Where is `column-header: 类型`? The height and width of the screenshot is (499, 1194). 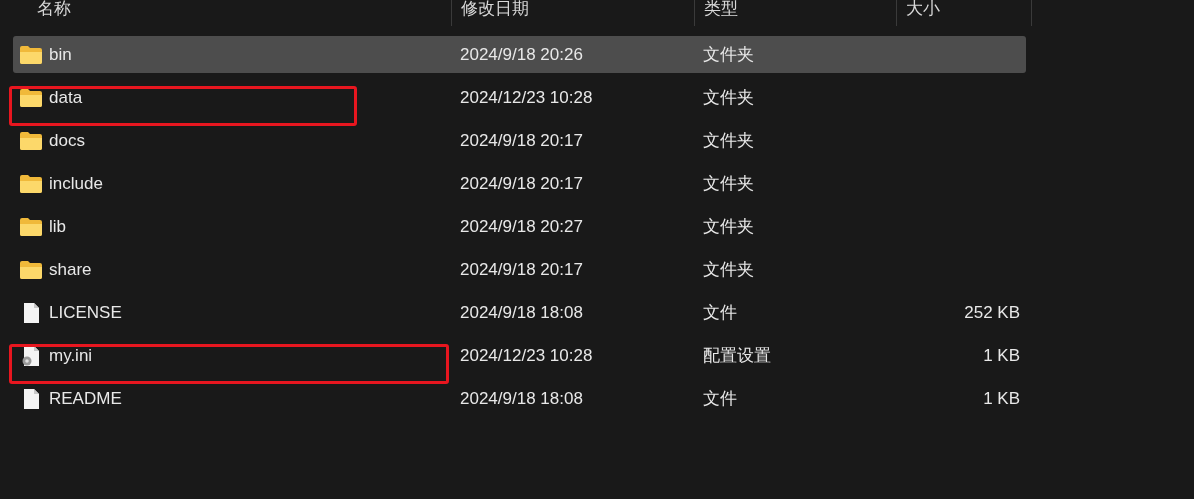
column-header: 类型 is located at coordinates (721, 10).